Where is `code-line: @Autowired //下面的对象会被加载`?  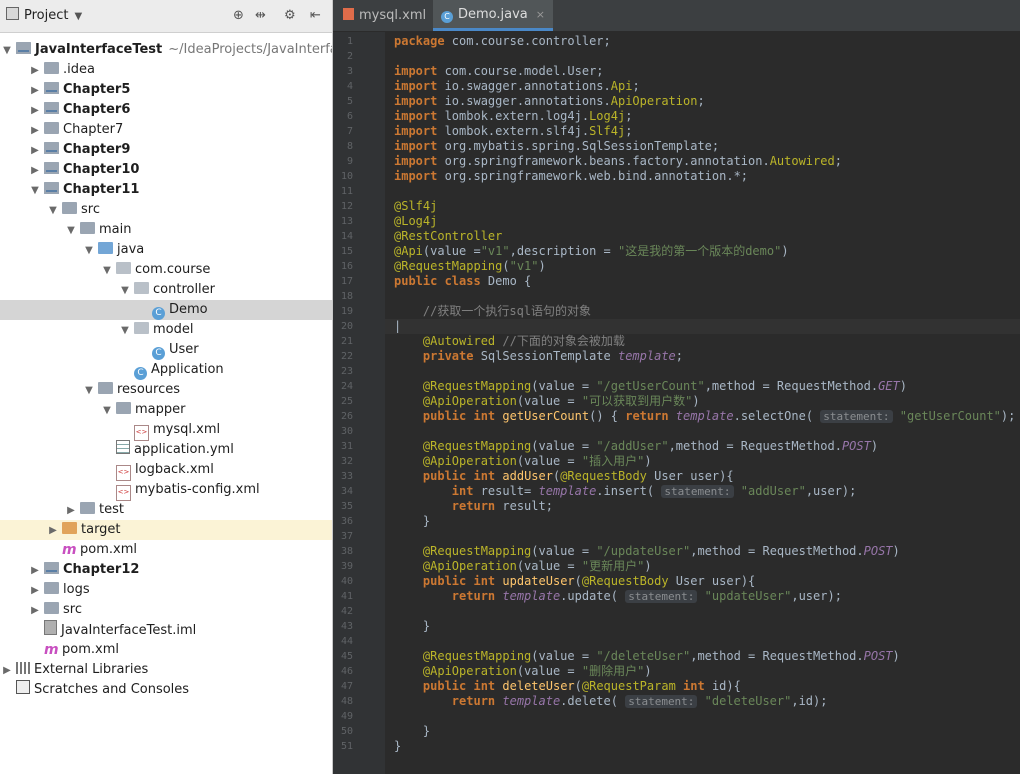 code-line: @Autowired //下面的对象会被加载 is located at coordinates (702, 341).